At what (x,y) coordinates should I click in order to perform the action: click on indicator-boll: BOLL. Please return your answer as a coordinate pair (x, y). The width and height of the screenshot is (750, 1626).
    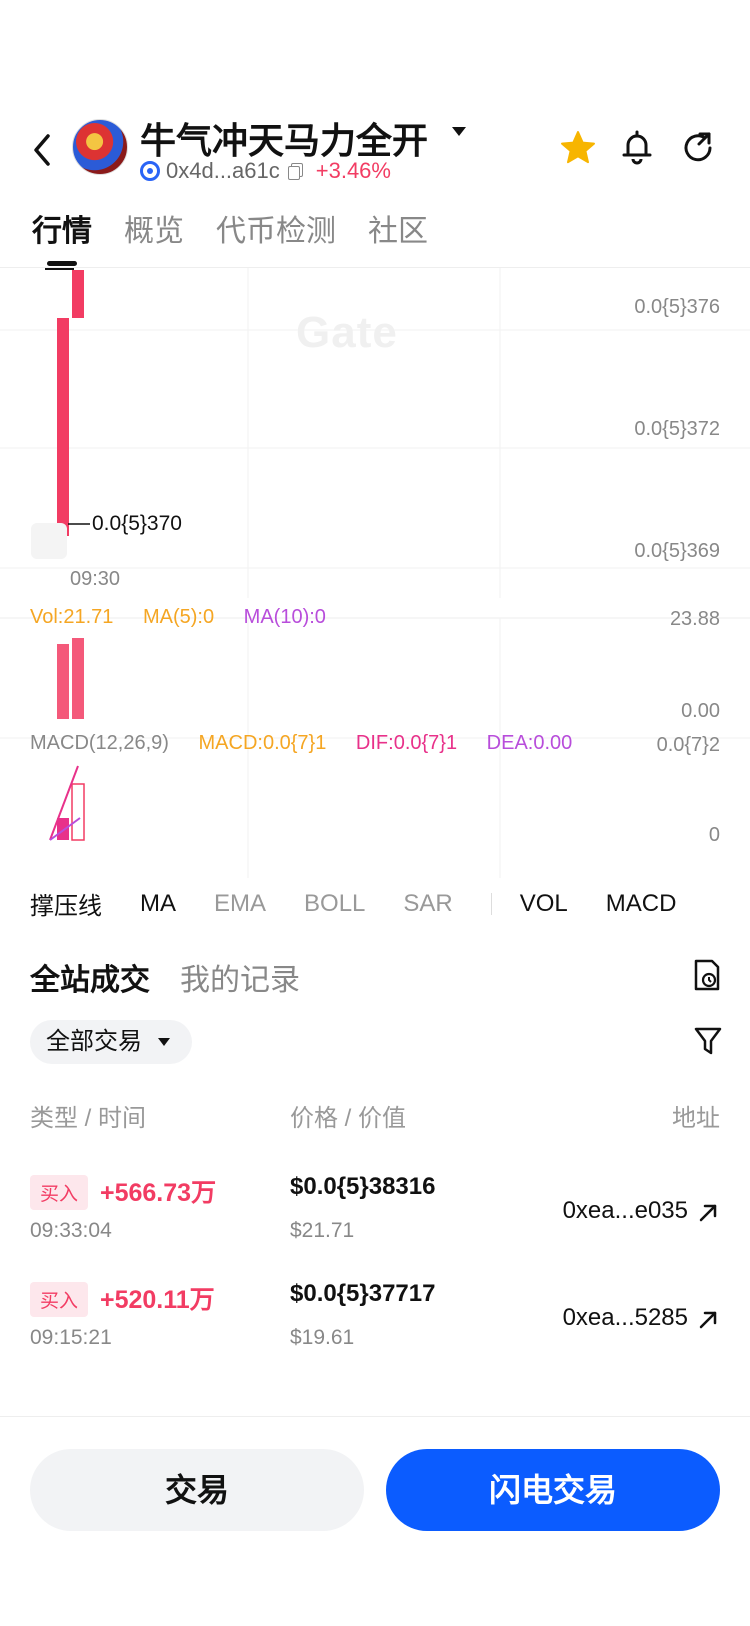
    Looking at the image, I should click on (334, 904).